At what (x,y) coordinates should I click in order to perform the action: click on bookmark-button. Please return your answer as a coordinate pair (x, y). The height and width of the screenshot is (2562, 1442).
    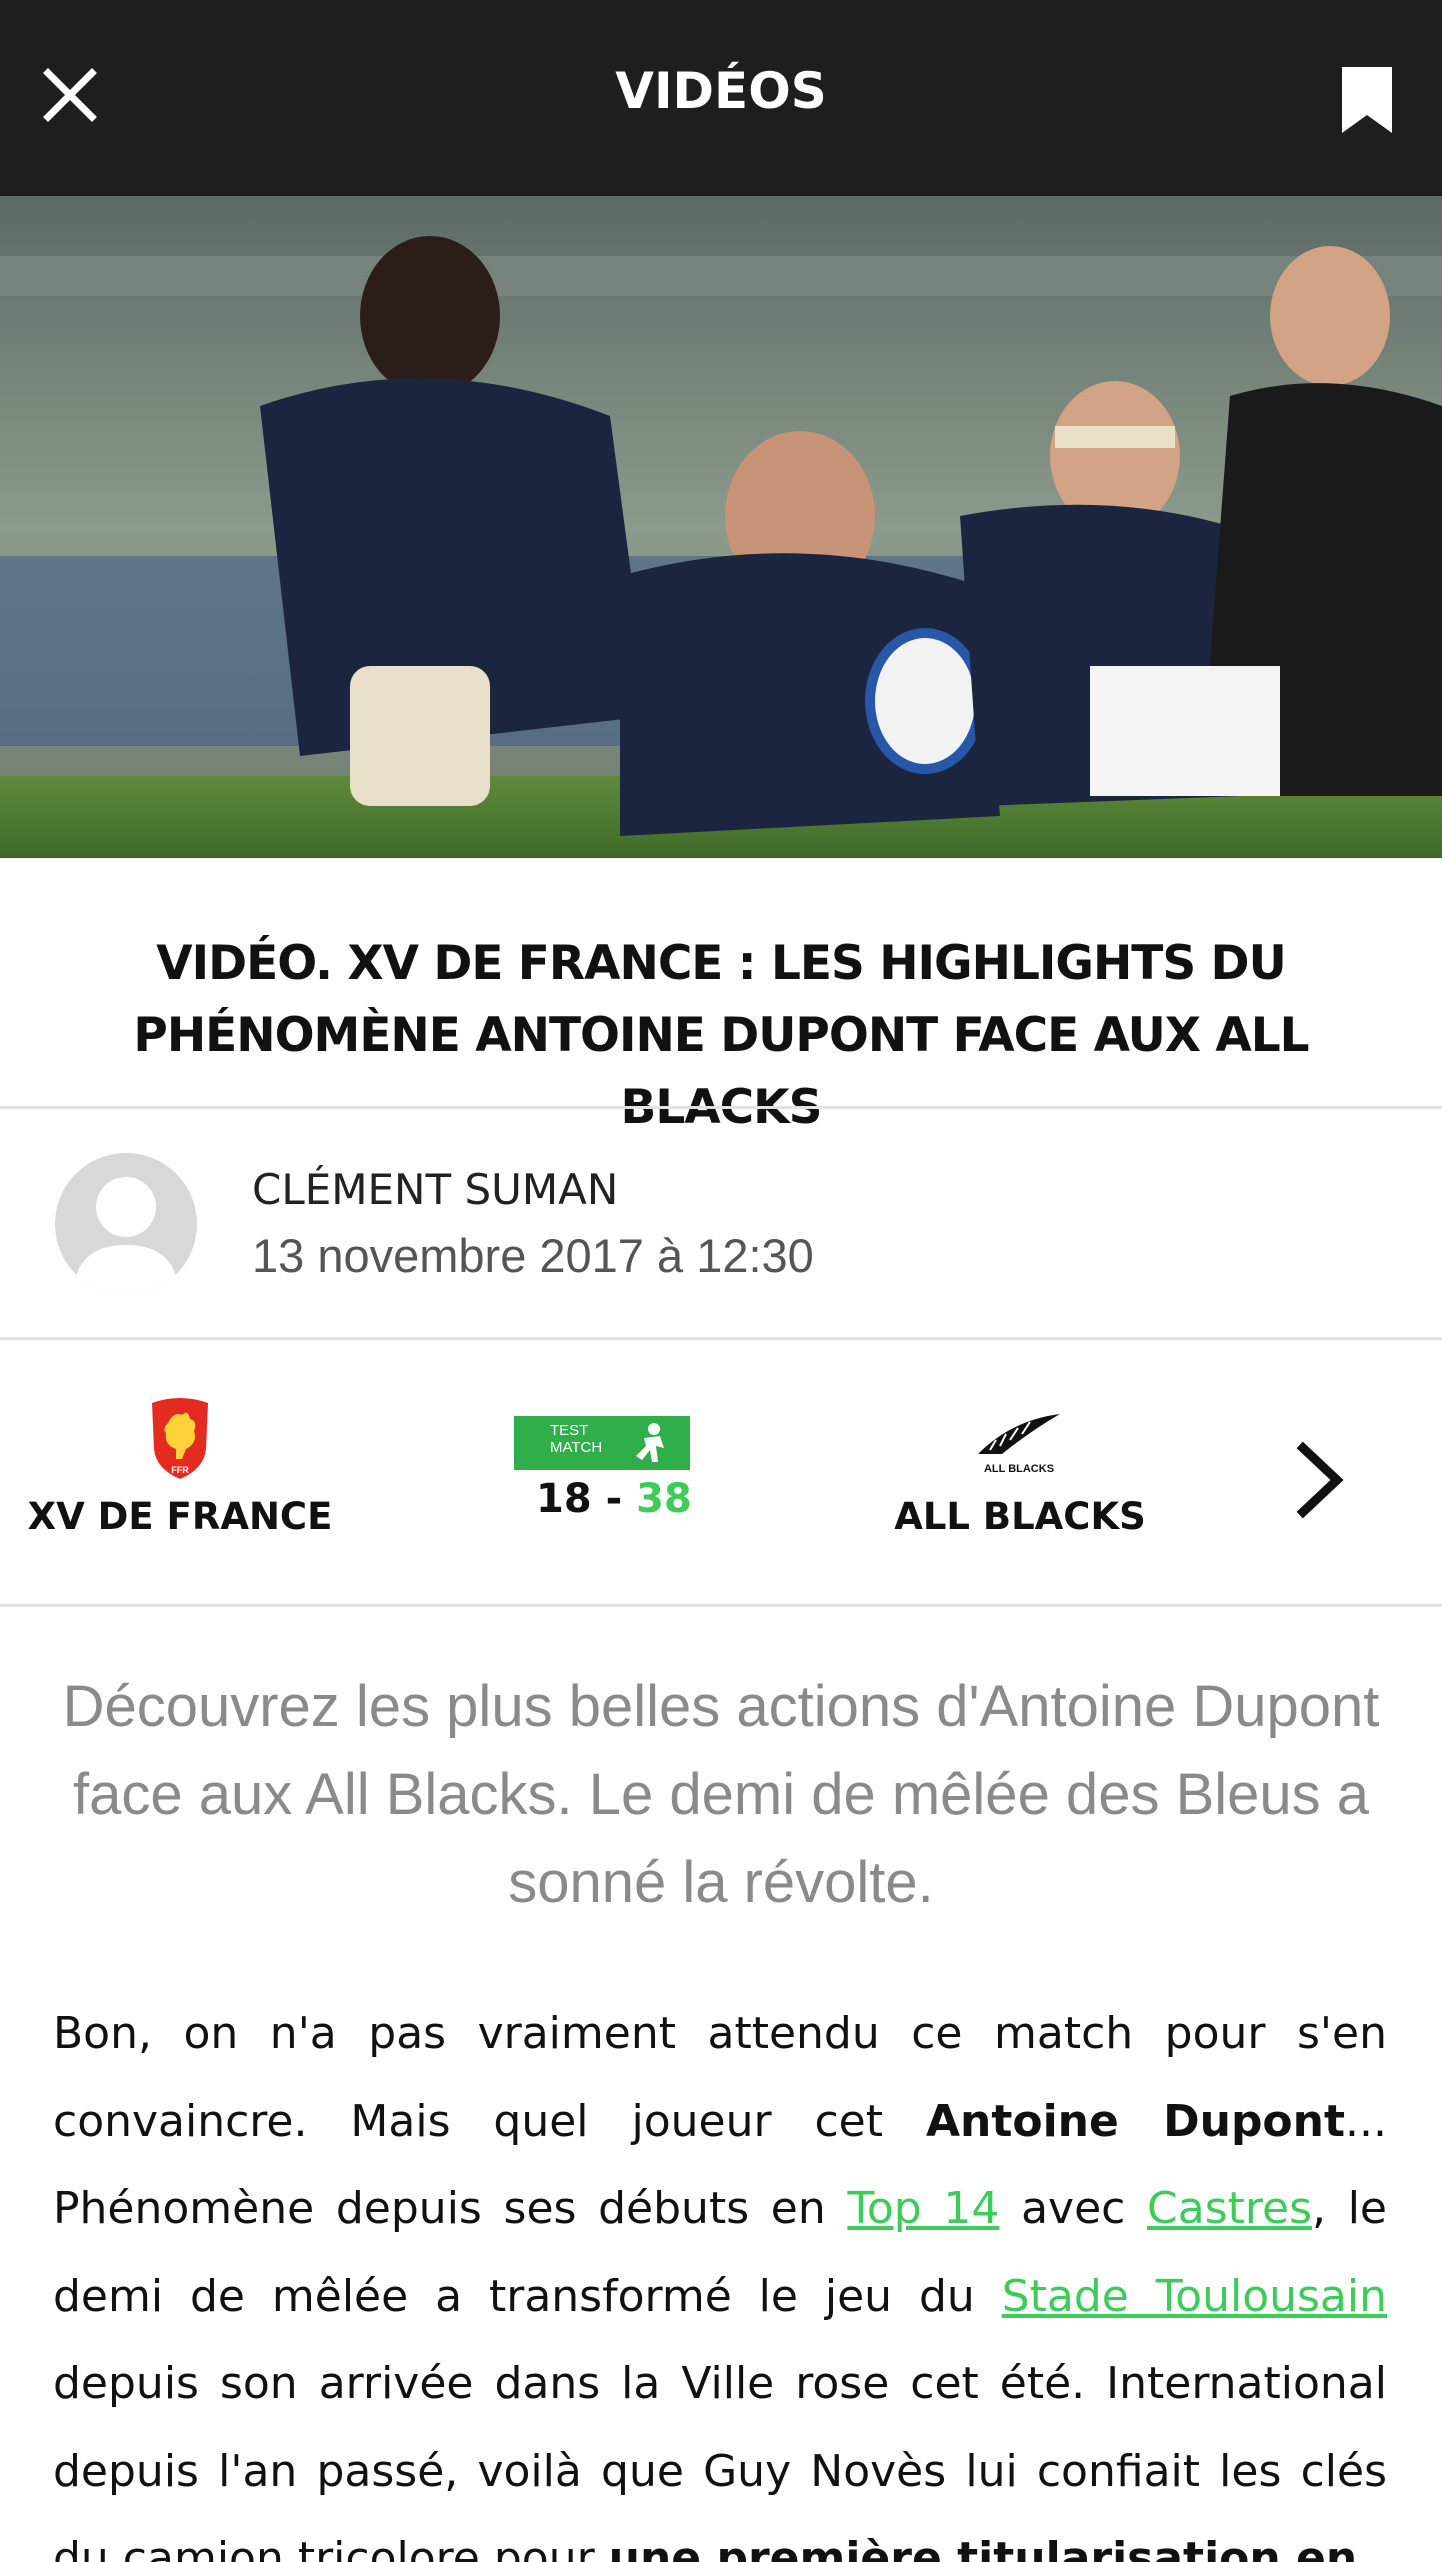
    Looking at the image, I should click on (1367, 100).